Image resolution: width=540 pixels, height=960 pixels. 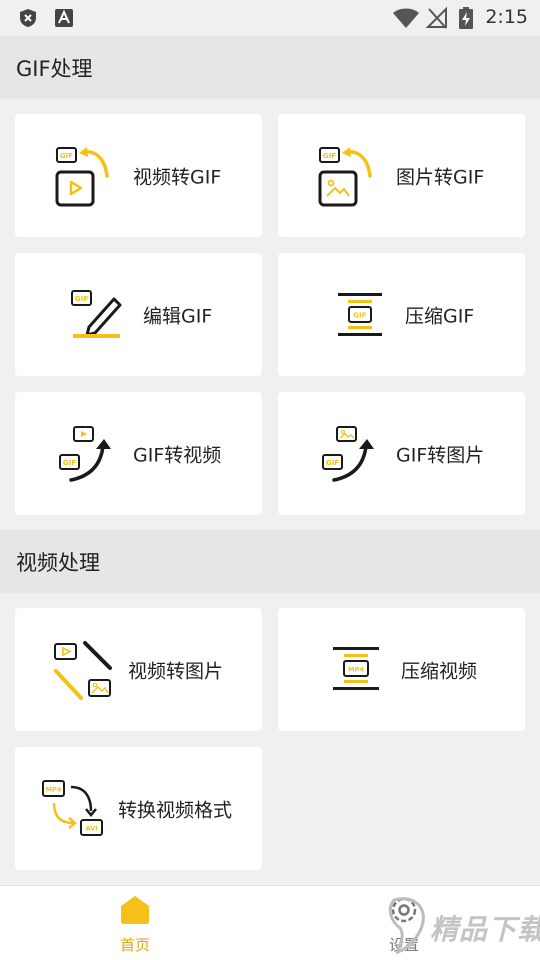 What do you see at coordinates (436, 17) in the screenshot?
I see `no-signal-icon` at bounding box center [436, 17].